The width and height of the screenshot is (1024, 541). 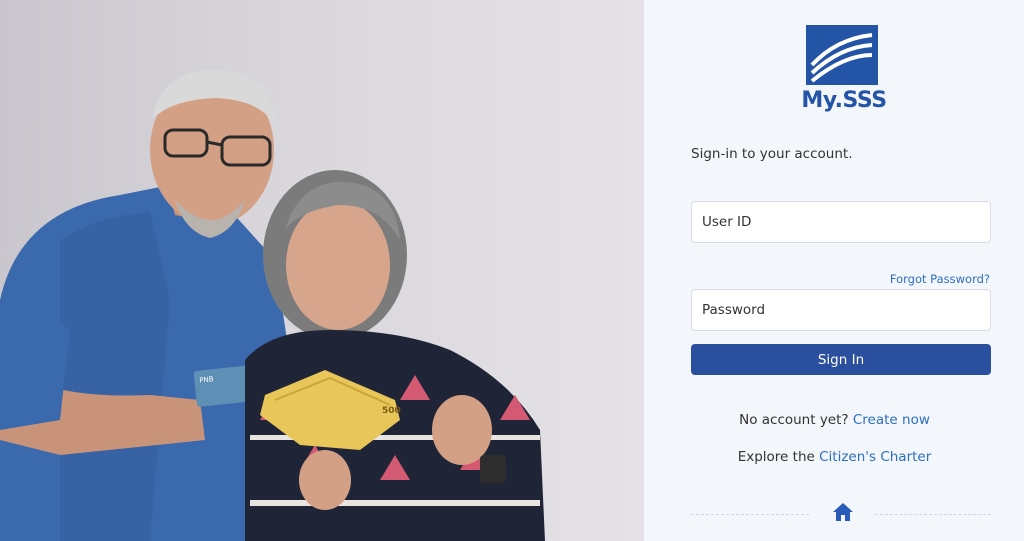 I want to click on forgot-password-link: Forgot Password?, so click(x=940, y=279).